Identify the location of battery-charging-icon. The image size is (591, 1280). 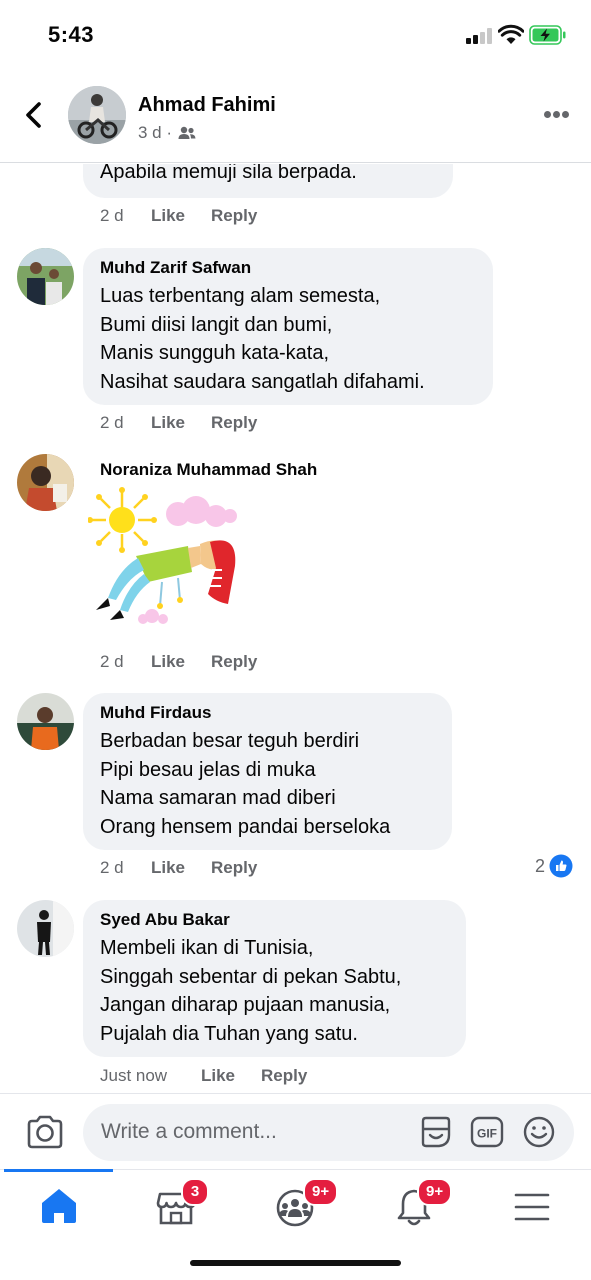
(547, 35).